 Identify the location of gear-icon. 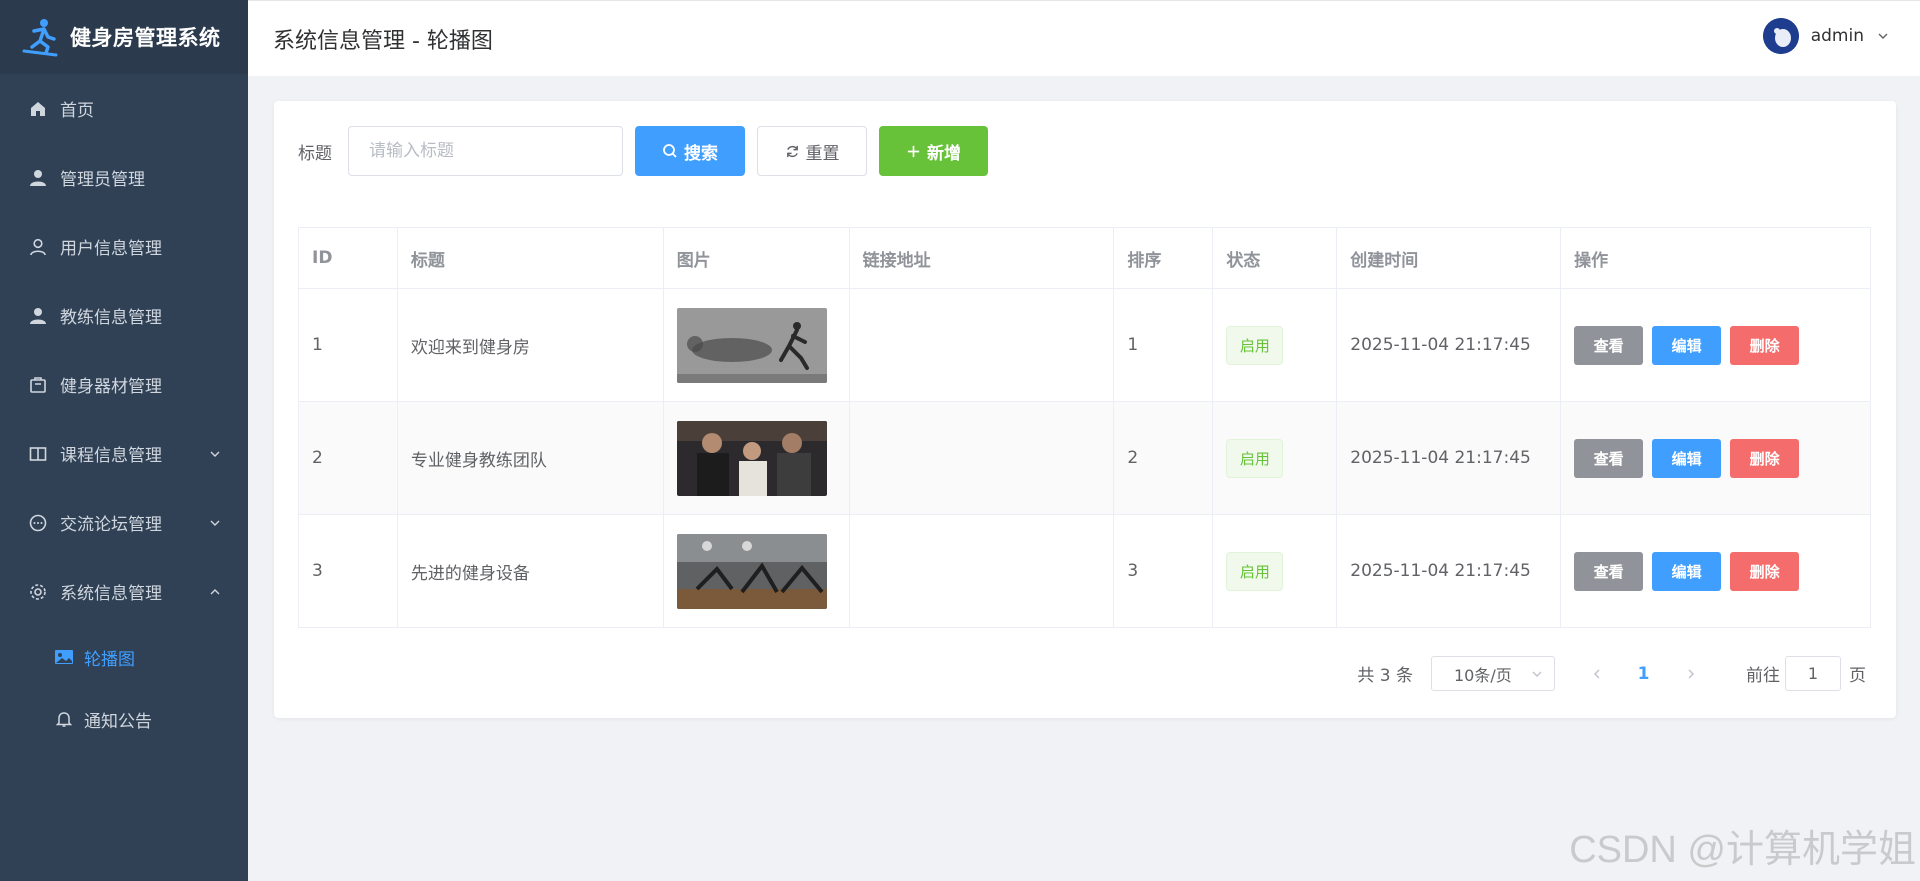
(38, 592).